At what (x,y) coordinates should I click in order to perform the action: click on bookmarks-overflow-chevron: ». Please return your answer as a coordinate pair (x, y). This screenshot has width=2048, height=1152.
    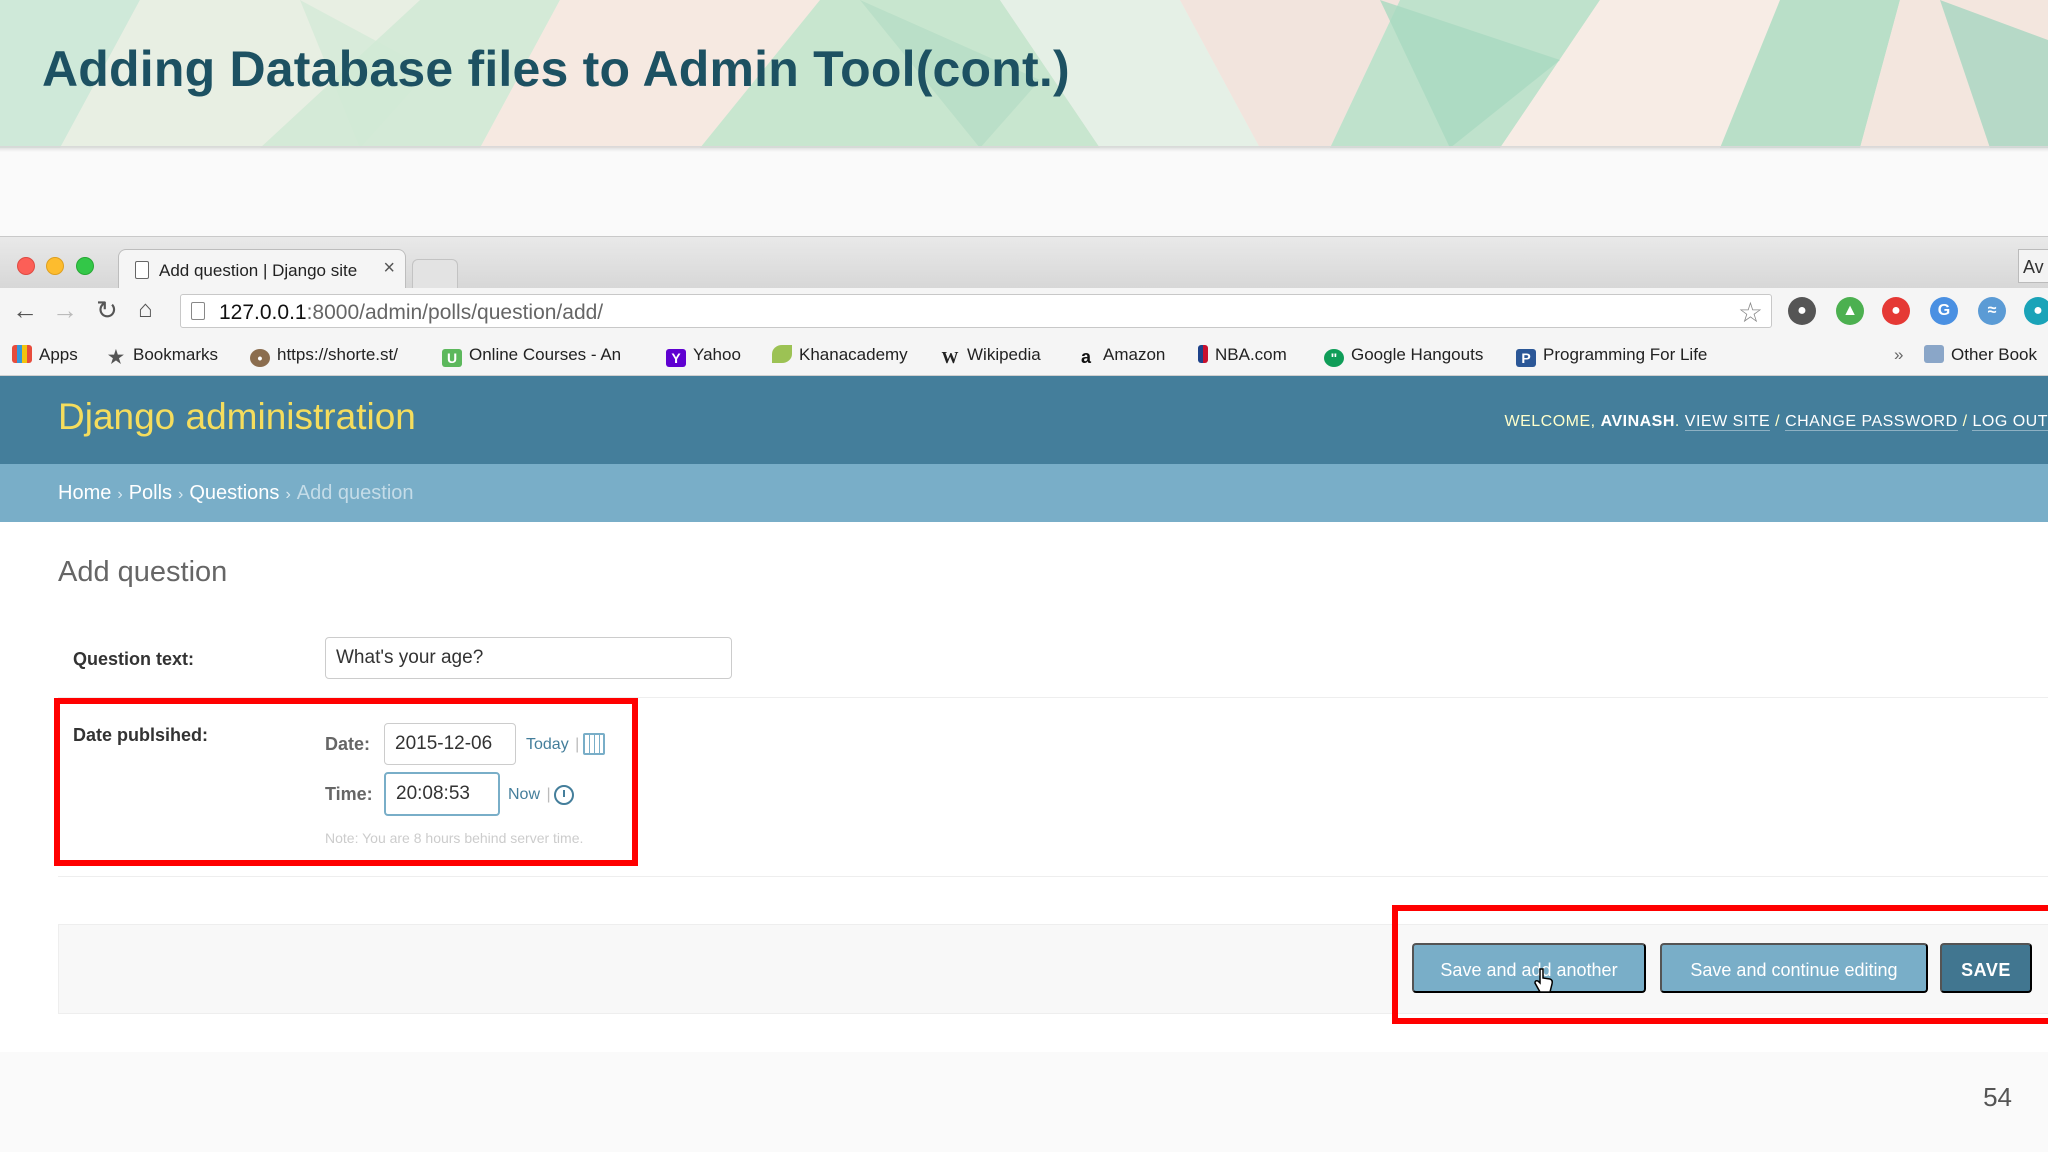
    Looking at the image, I should click on (1898, 355).